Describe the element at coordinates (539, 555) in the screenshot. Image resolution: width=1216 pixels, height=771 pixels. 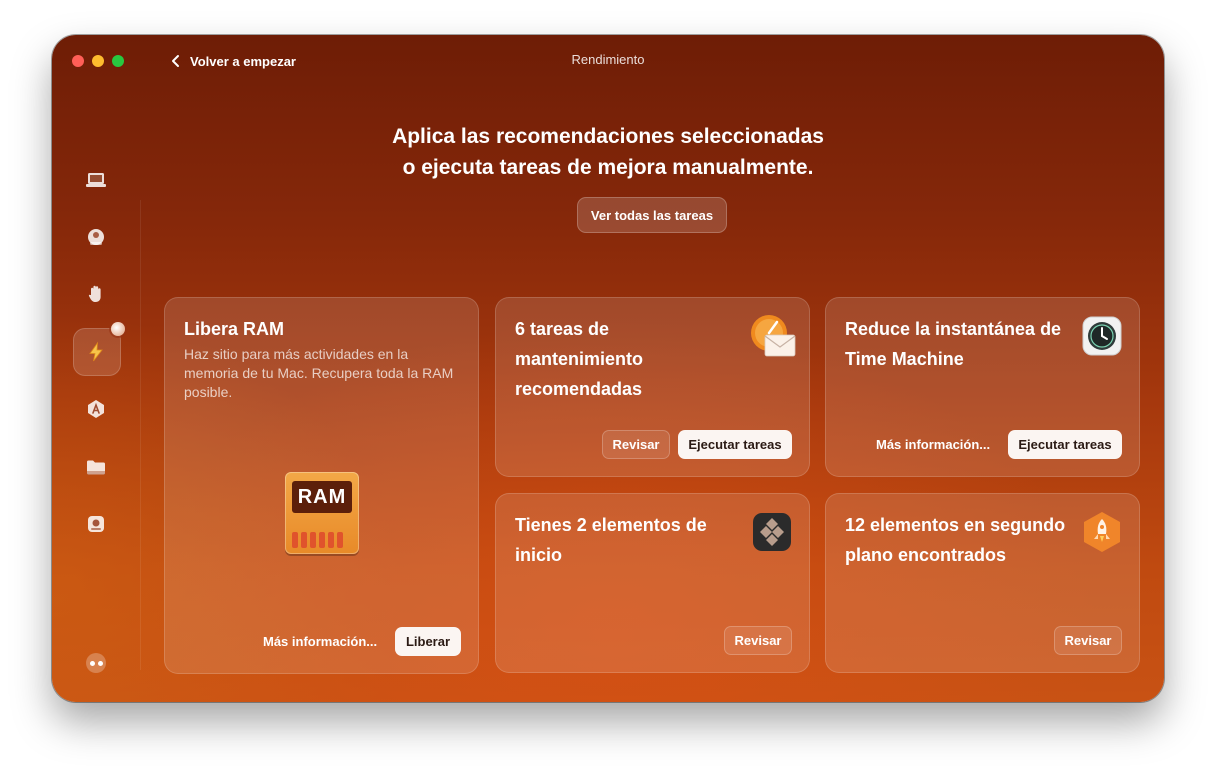
I see `card-title-line: inicio` at that location.